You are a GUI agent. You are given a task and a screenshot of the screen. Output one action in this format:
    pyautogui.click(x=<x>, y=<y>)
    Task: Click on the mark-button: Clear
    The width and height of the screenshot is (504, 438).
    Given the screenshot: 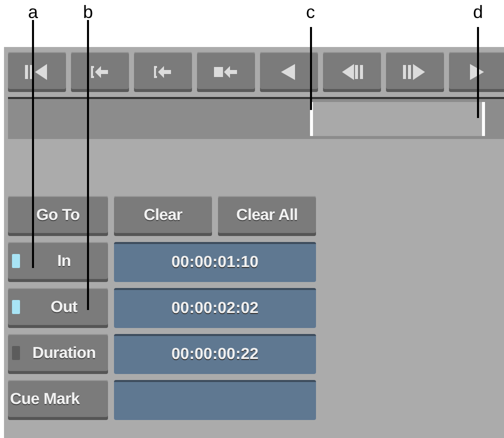 What is the action you would take?
    pyautogui.click(x=163, y=216)
    